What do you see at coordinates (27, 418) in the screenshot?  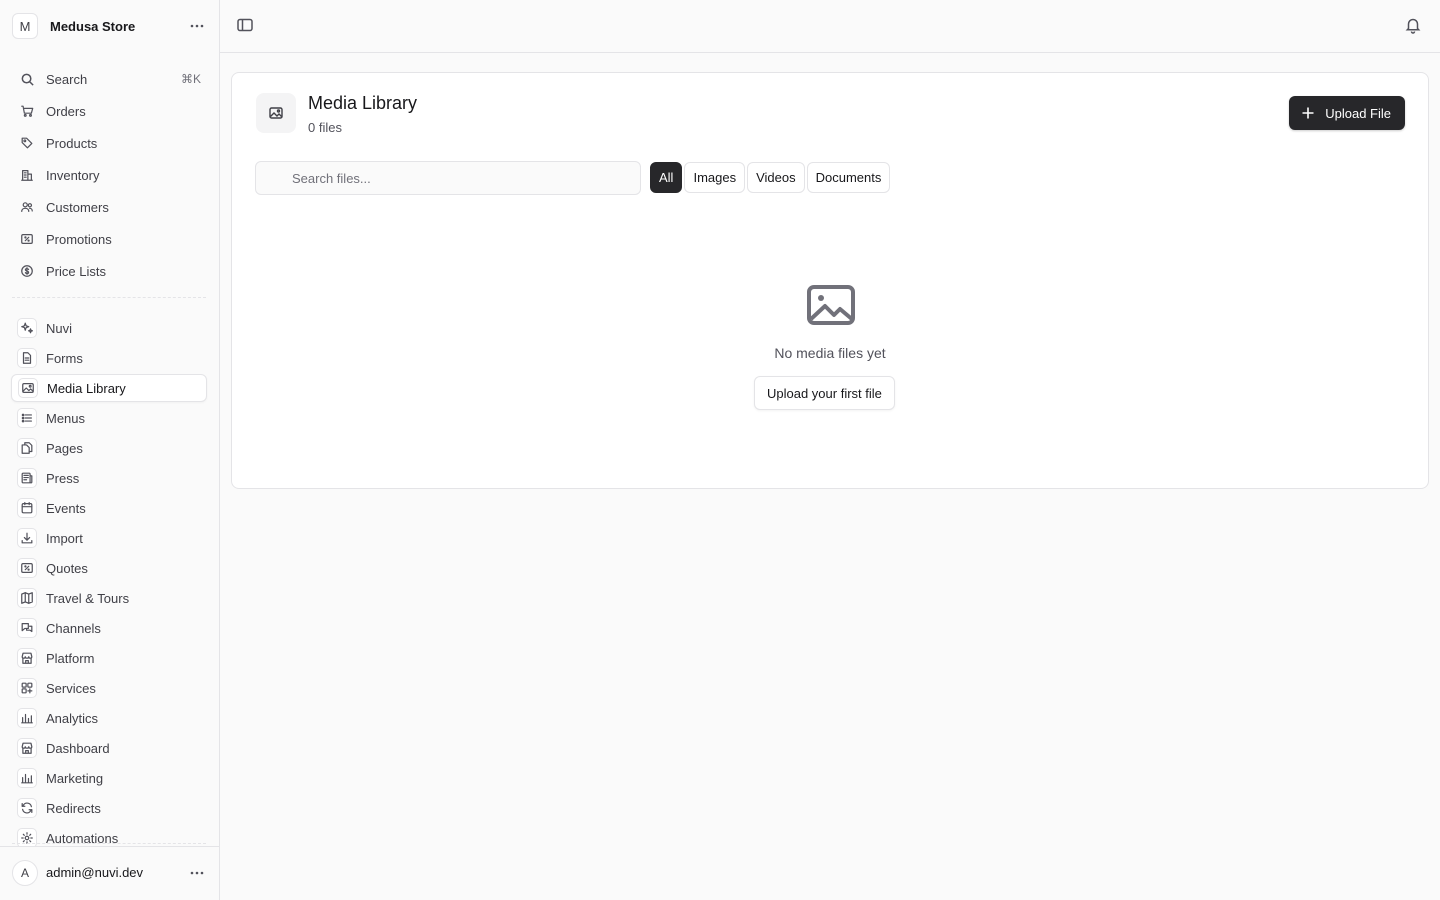 I see `list-bullet-icon` at bounding box center [27, 418].